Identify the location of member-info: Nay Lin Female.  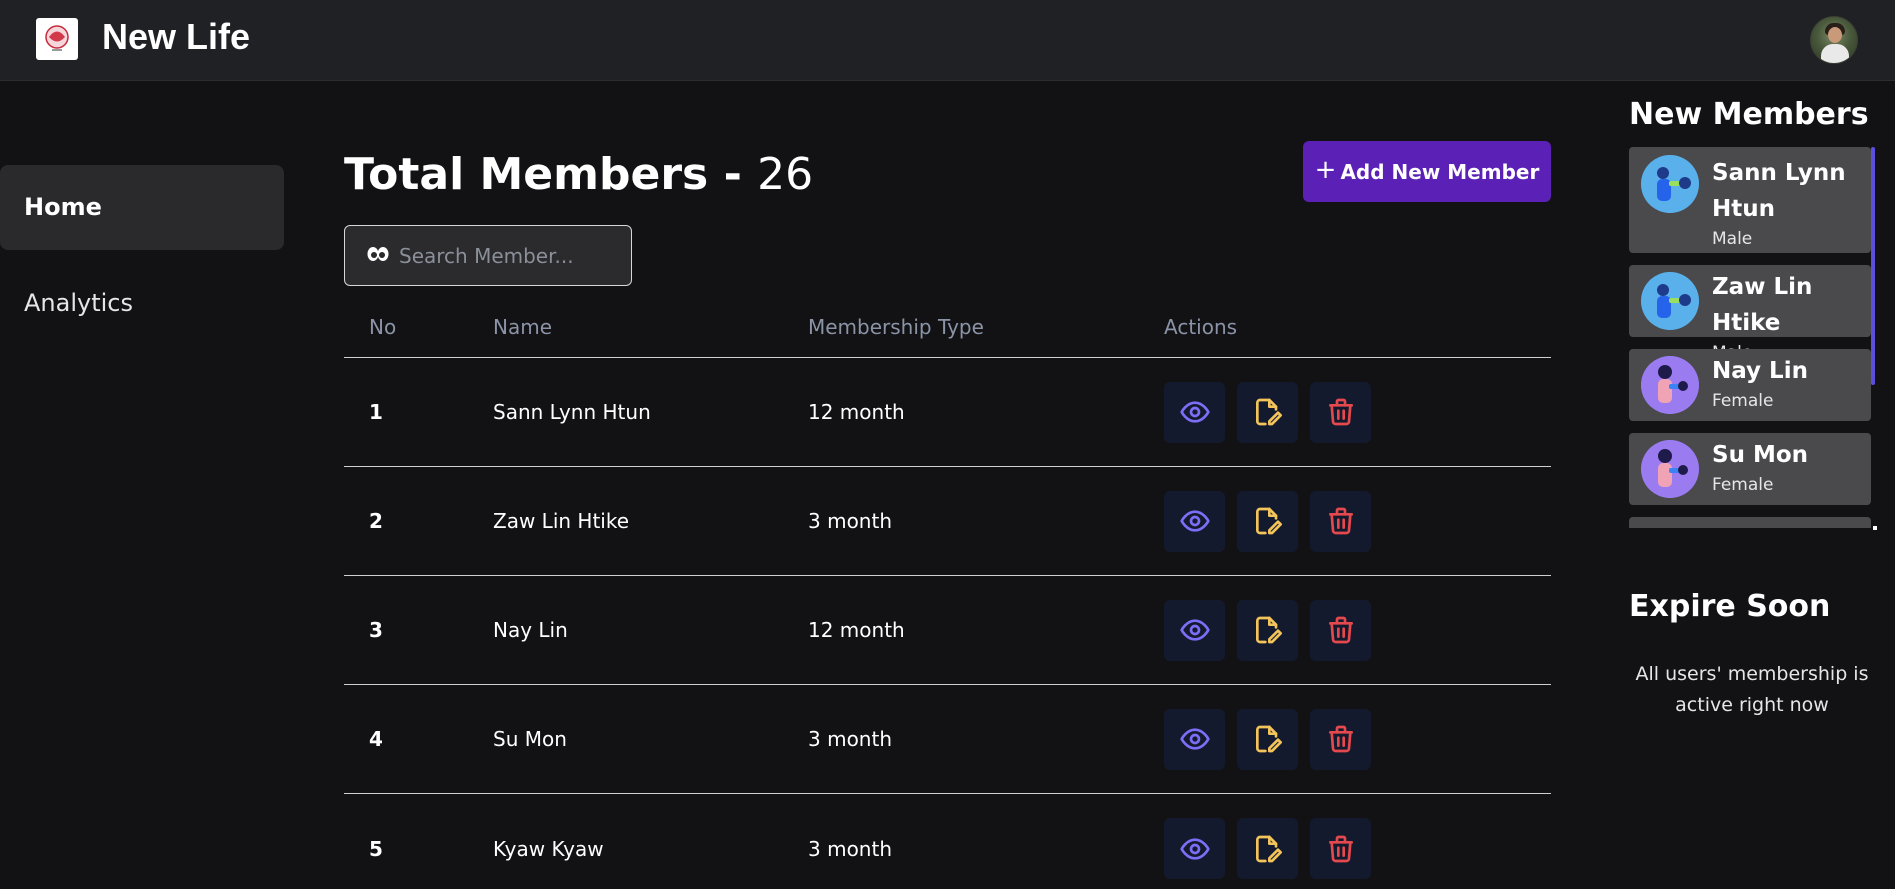
(1790, 383).